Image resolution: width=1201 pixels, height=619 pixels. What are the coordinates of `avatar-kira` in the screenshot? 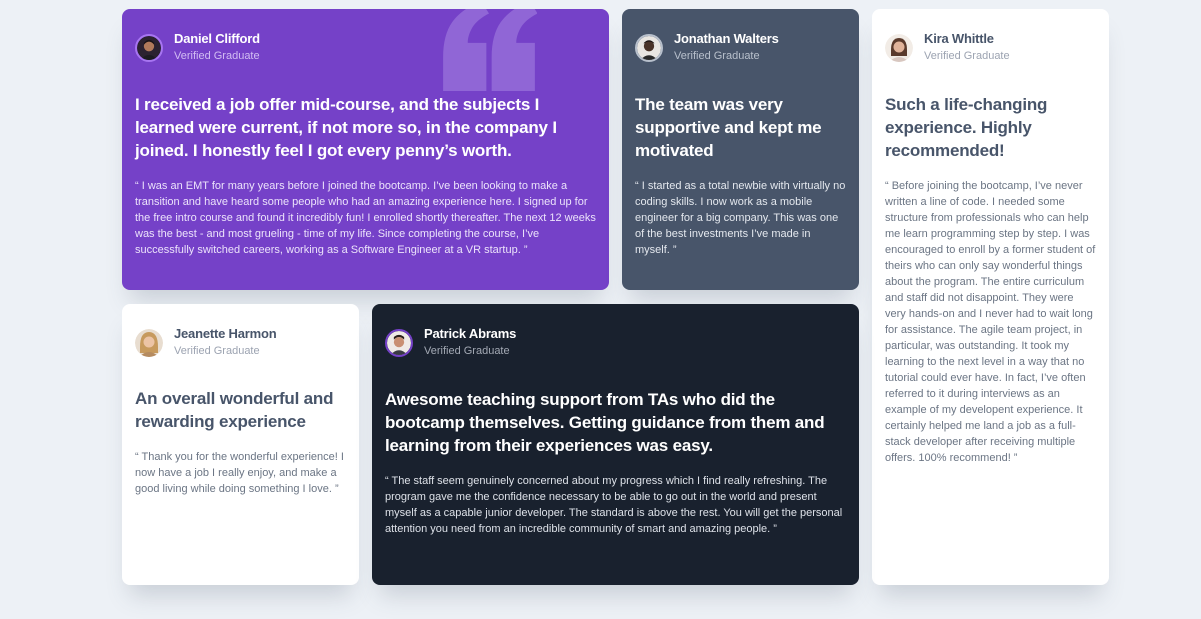 It's located at (899, 47).